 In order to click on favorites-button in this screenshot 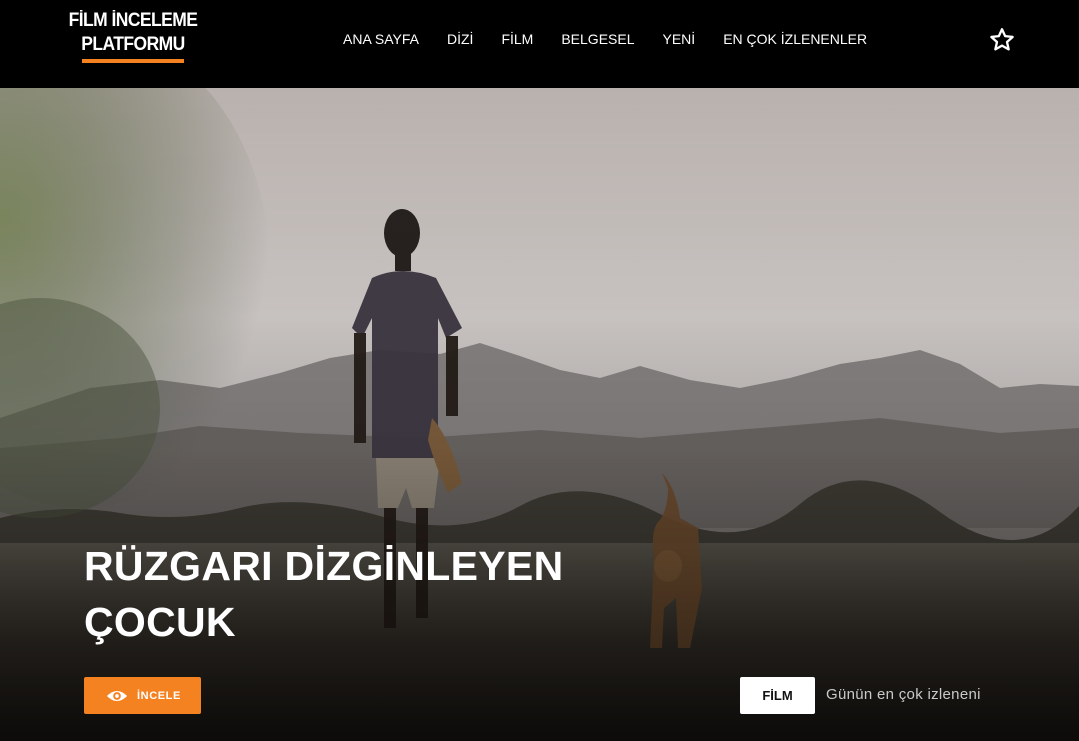, I will do `click(1002, 40)`.